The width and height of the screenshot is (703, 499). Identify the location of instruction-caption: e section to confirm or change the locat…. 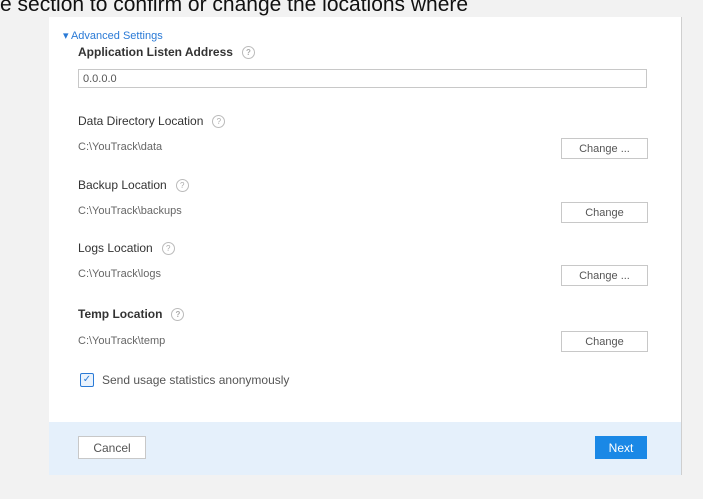
(234, 8).